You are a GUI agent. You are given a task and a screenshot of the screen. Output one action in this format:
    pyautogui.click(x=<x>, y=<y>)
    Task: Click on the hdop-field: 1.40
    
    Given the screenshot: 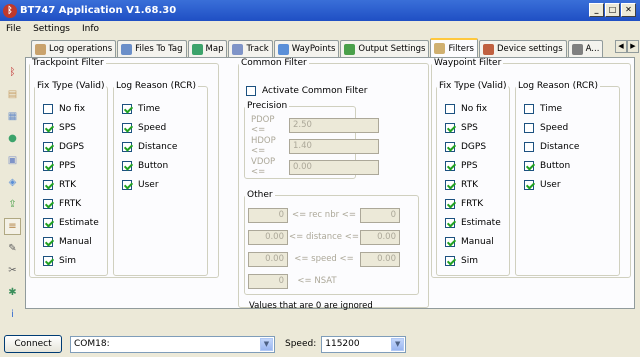 What is the action you would take?
    pyautogui.click(x=334, y=146)
    